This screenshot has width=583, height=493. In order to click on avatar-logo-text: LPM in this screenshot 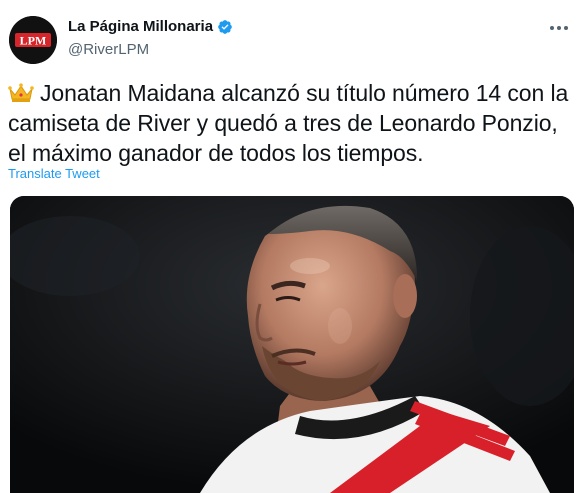, I will do `click(33, 41)`.